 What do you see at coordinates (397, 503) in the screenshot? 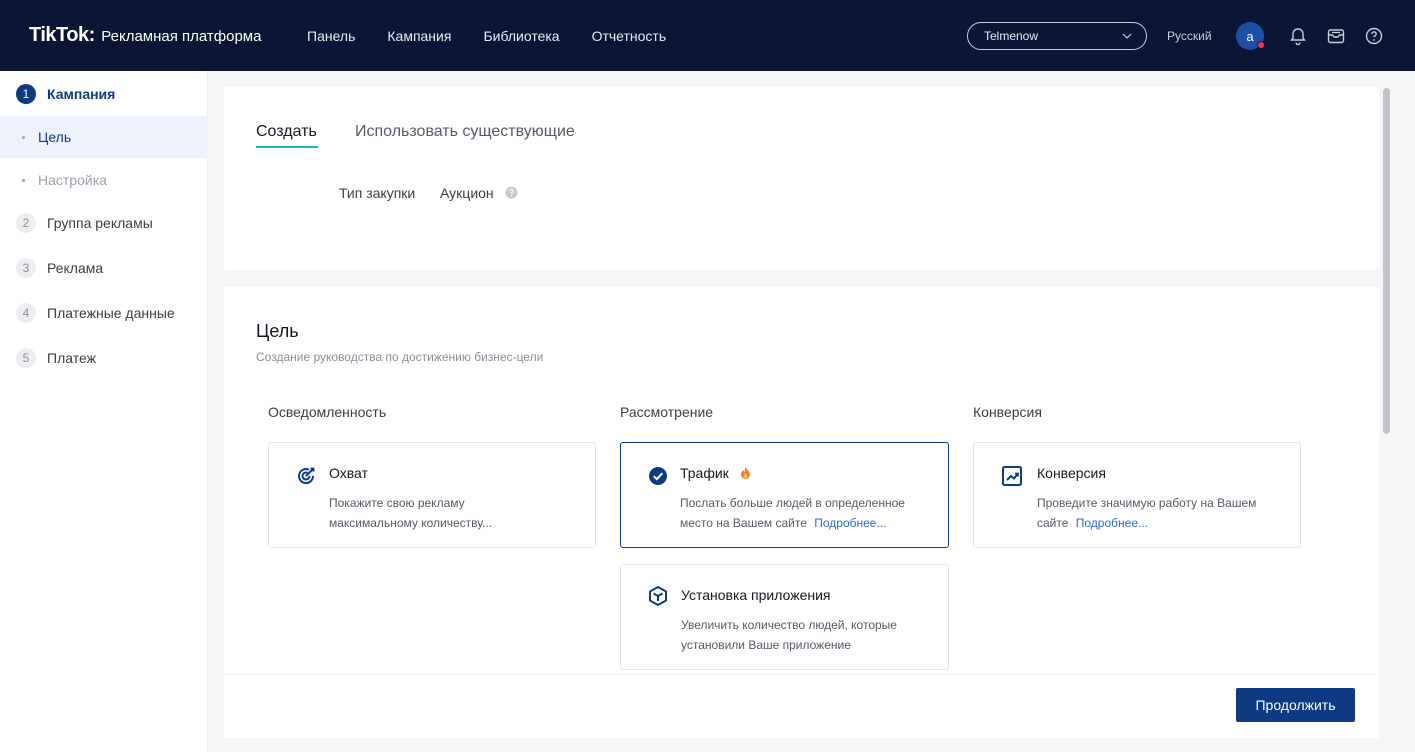
I see `description-line: Покажите свою рекламу` at bounding box center [397, 503].